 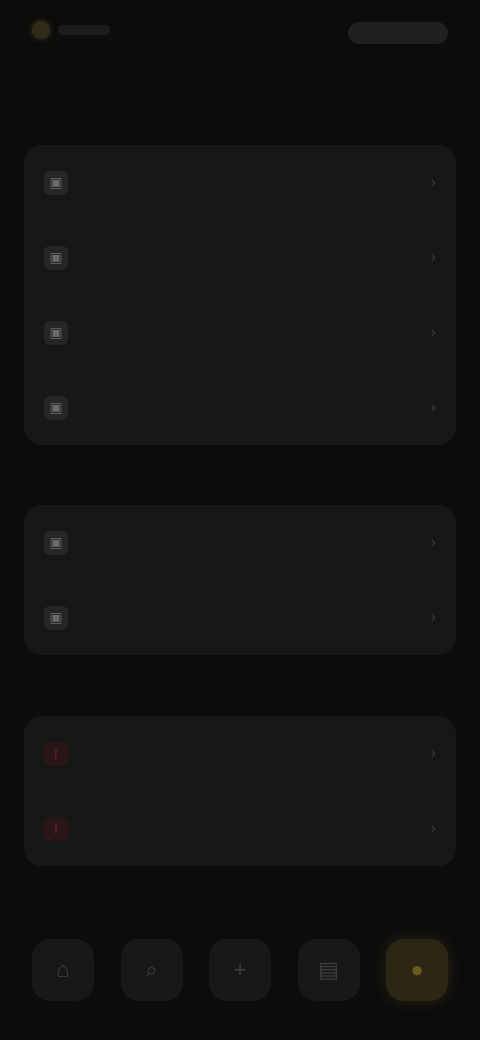 I want to click on page-subtitle, so click(x=114, y=119).